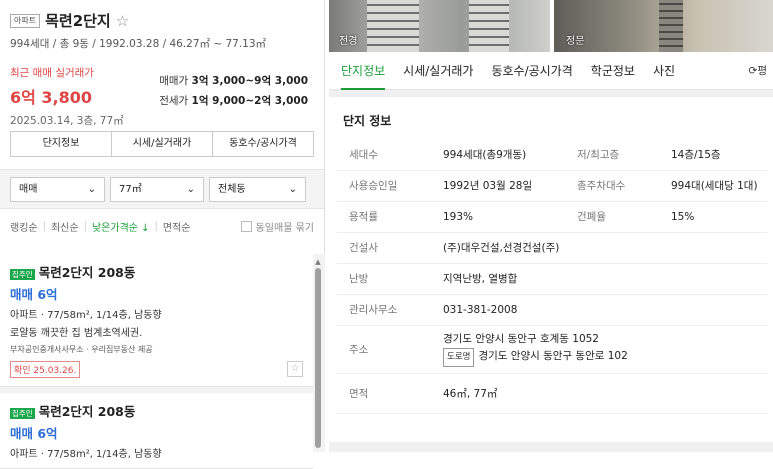 Image resolution: width=773 pixels, height=469 pixels. Describe the element at coordinates (348, 41) in the screenshot. I see `photo-label: 전경` at that location.